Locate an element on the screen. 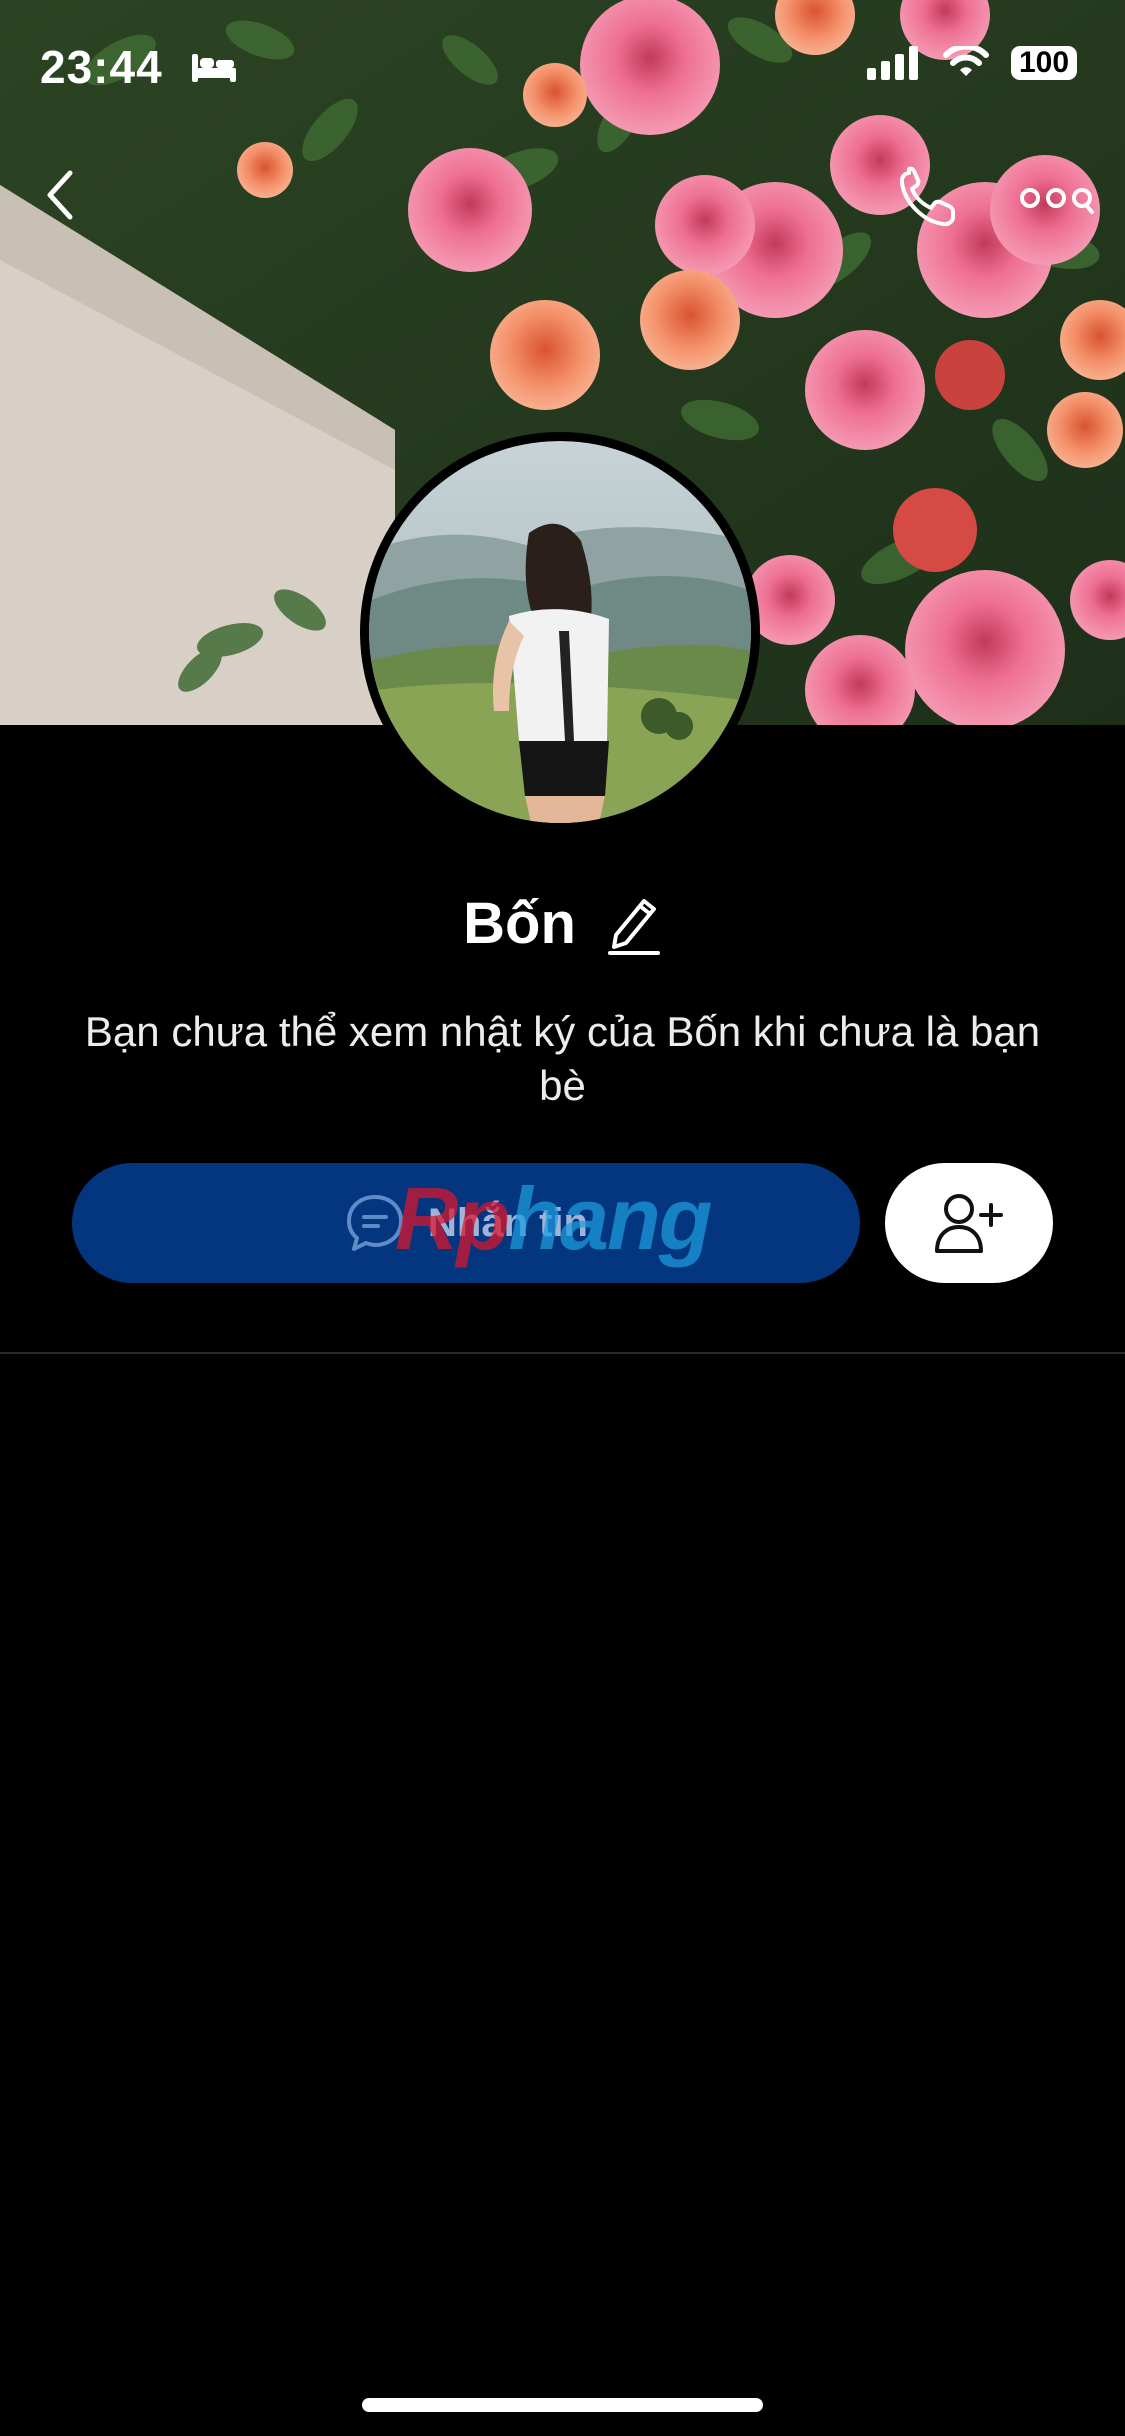 This screenshot has width=1125, height=2436. battery-indicator: 100 is located at coordinates (1044, 63).